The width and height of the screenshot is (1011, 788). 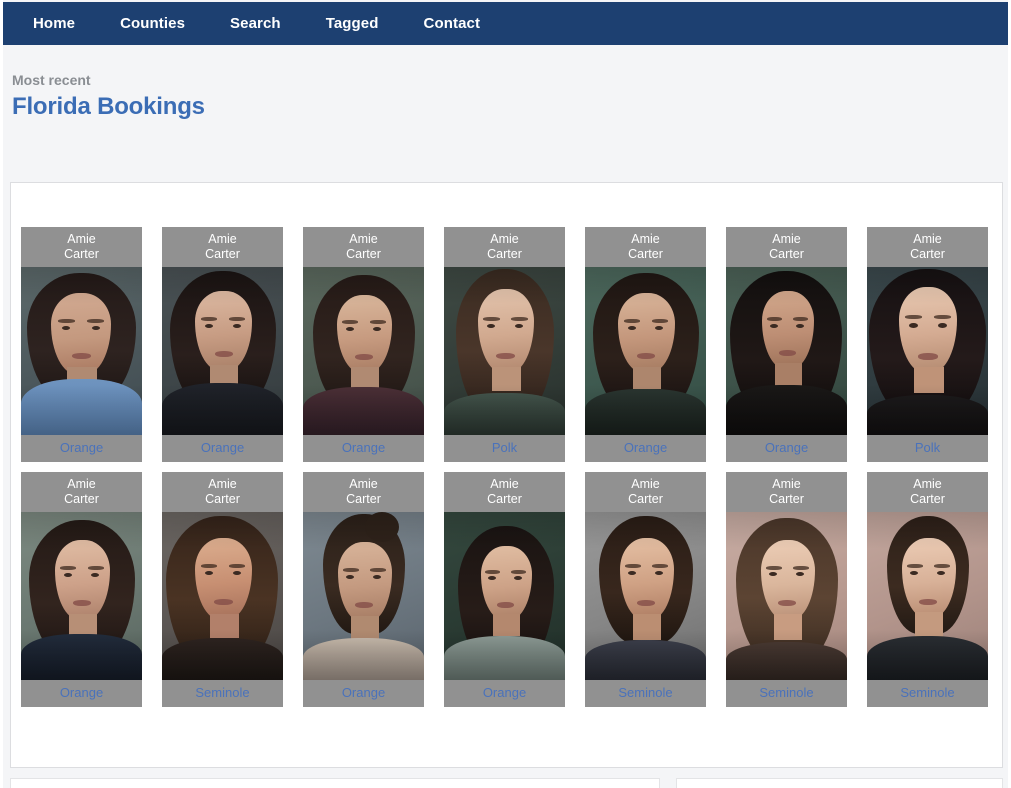 I want to click on page-left-edge, so click(x=1, y=394).